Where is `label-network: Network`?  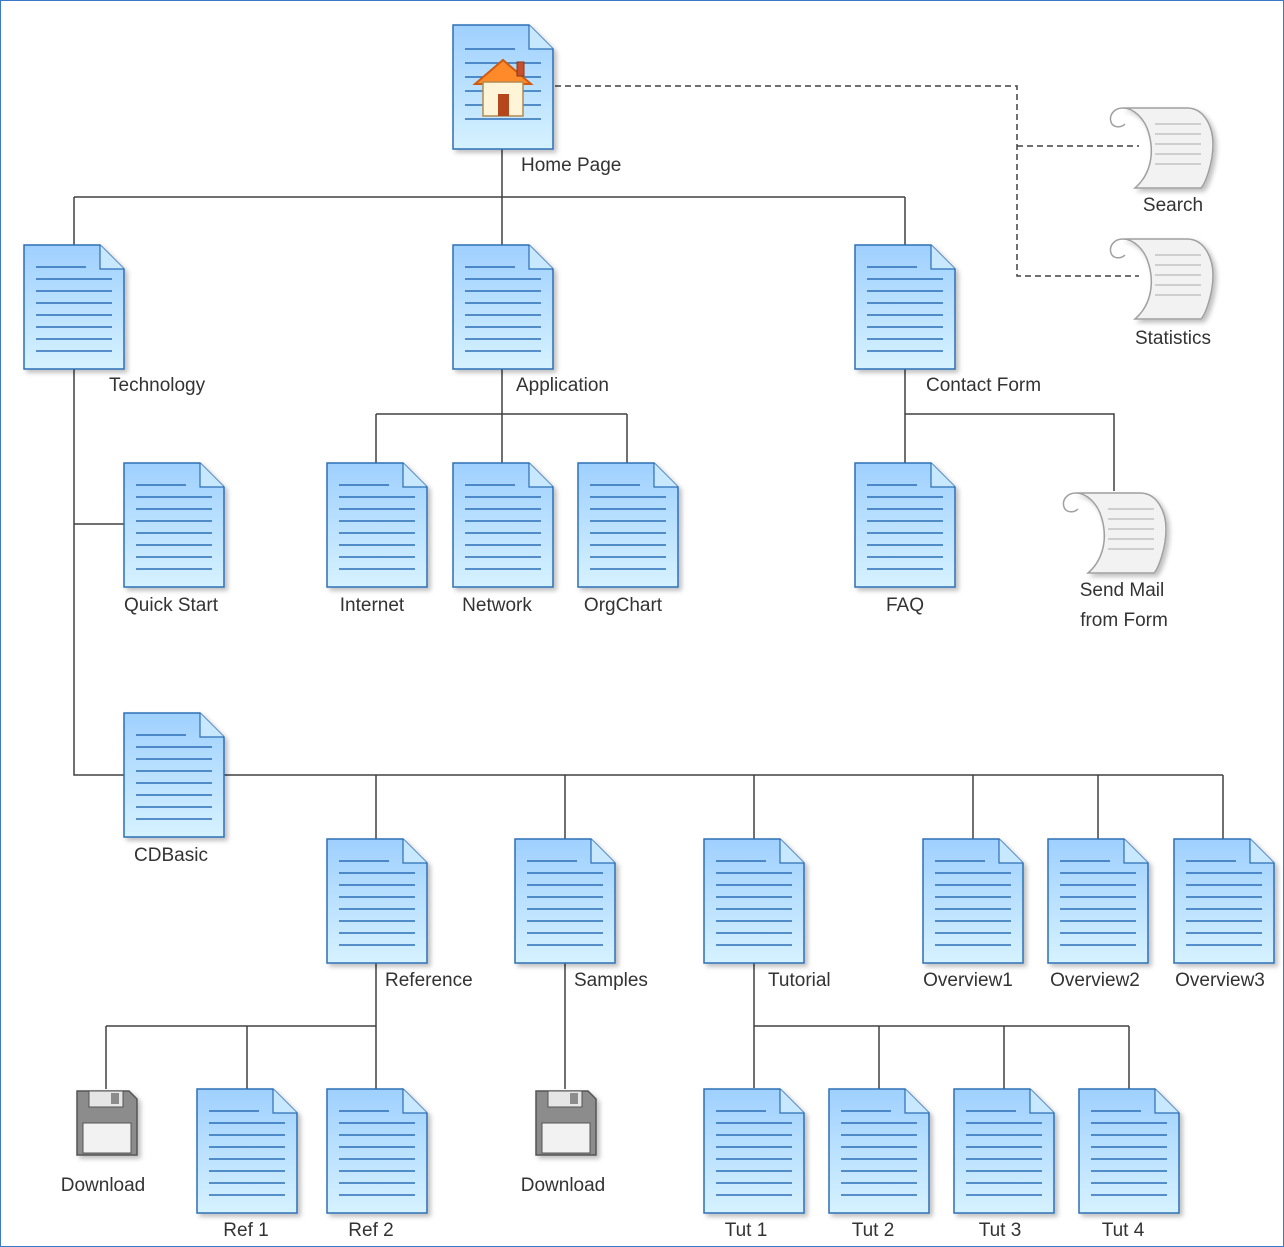 label-network: Network is located at coordinates (497, 605).